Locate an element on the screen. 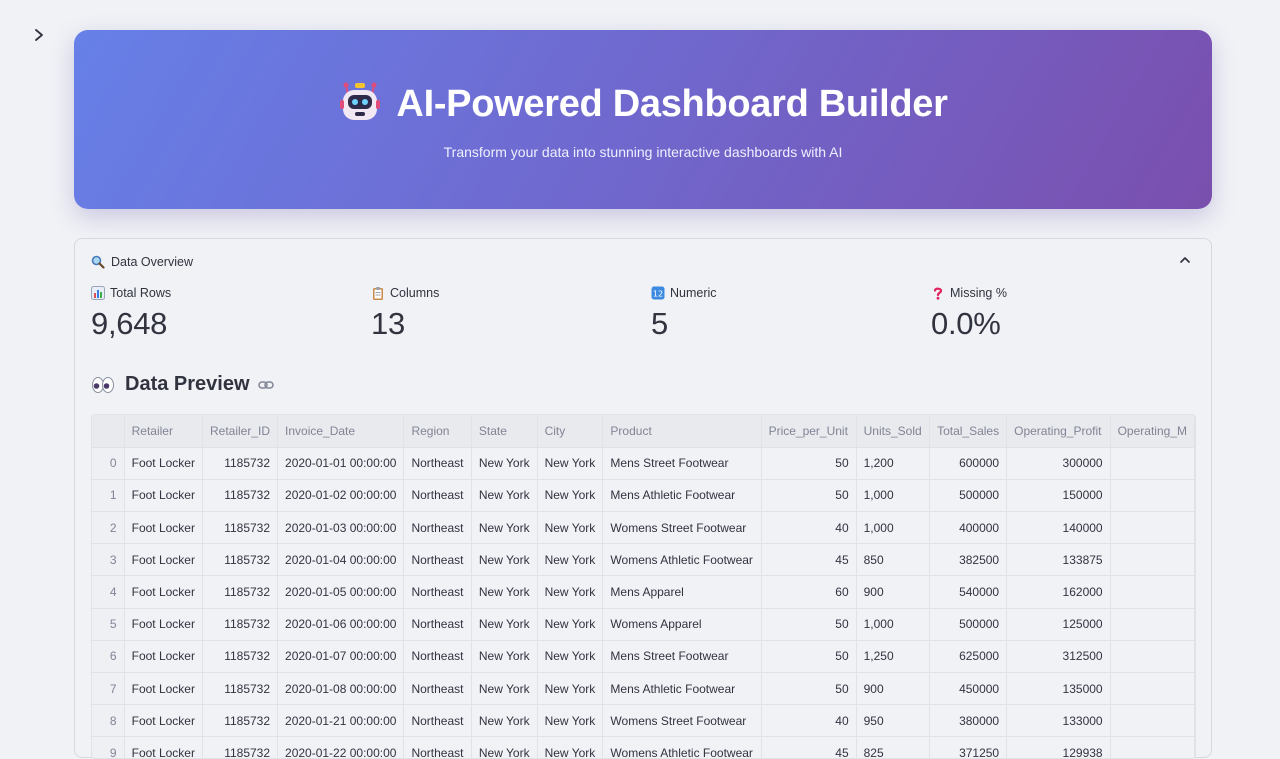  row-index: 3 is located at coordinates (108, 560).